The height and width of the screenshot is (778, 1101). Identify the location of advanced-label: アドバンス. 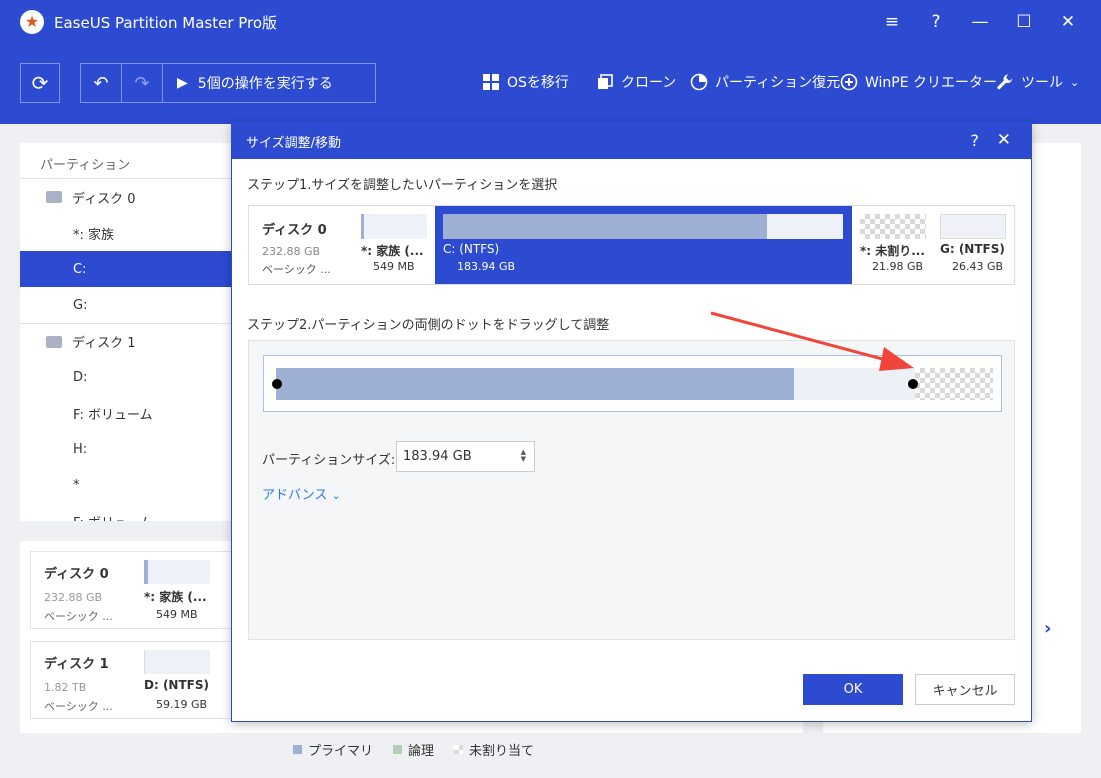
(295, 495).